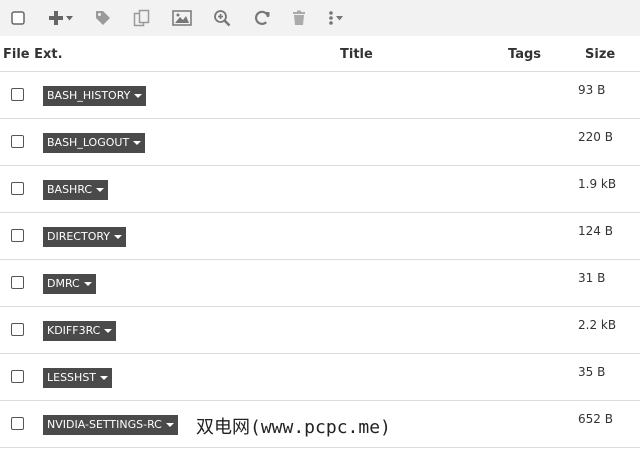 The width and height of the screenshot is (640, 450). What do you see at coordinates (72, 377) in the screenshot?
I see `file-ext-label: LESSHST` at bounding box center [72, 377].